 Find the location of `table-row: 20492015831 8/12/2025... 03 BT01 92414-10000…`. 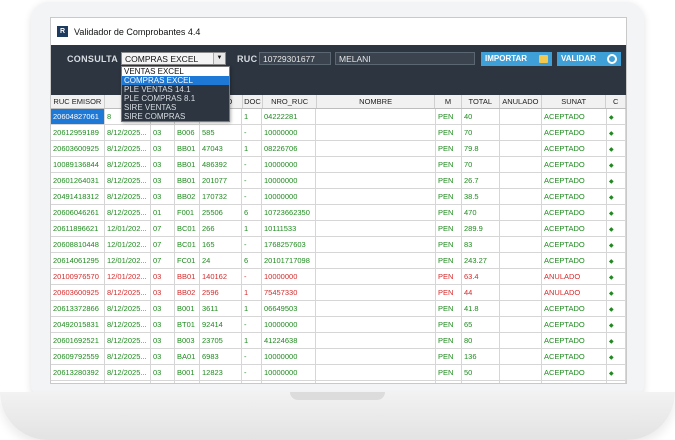

table-row: 20492015831 8/12/2025... 03 BT01 92414-10000… is located at coordinates (338, 325).